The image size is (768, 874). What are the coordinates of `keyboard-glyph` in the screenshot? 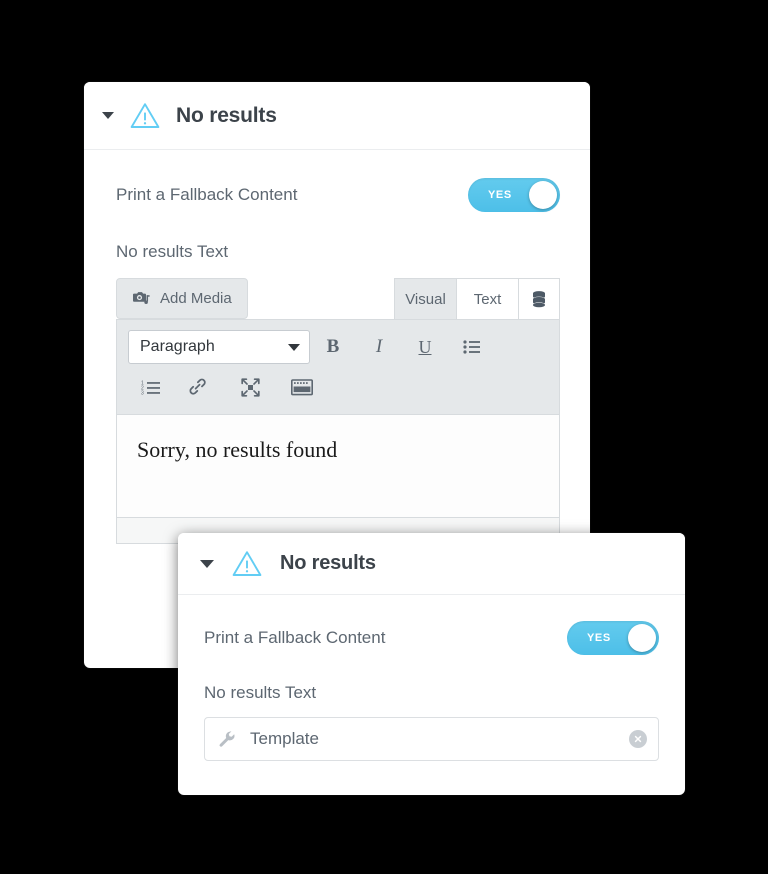 It's located at (302, 386).